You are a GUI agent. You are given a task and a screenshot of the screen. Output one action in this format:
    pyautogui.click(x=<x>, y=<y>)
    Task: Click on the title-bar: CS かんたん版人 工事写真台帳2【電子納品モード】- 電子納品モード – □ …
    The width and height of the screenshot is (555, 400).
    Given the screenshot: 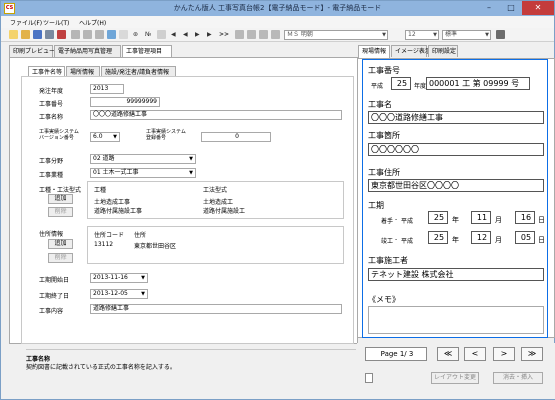 What is the action you would take?
    pyautogui.click(x=277, y=8)
    